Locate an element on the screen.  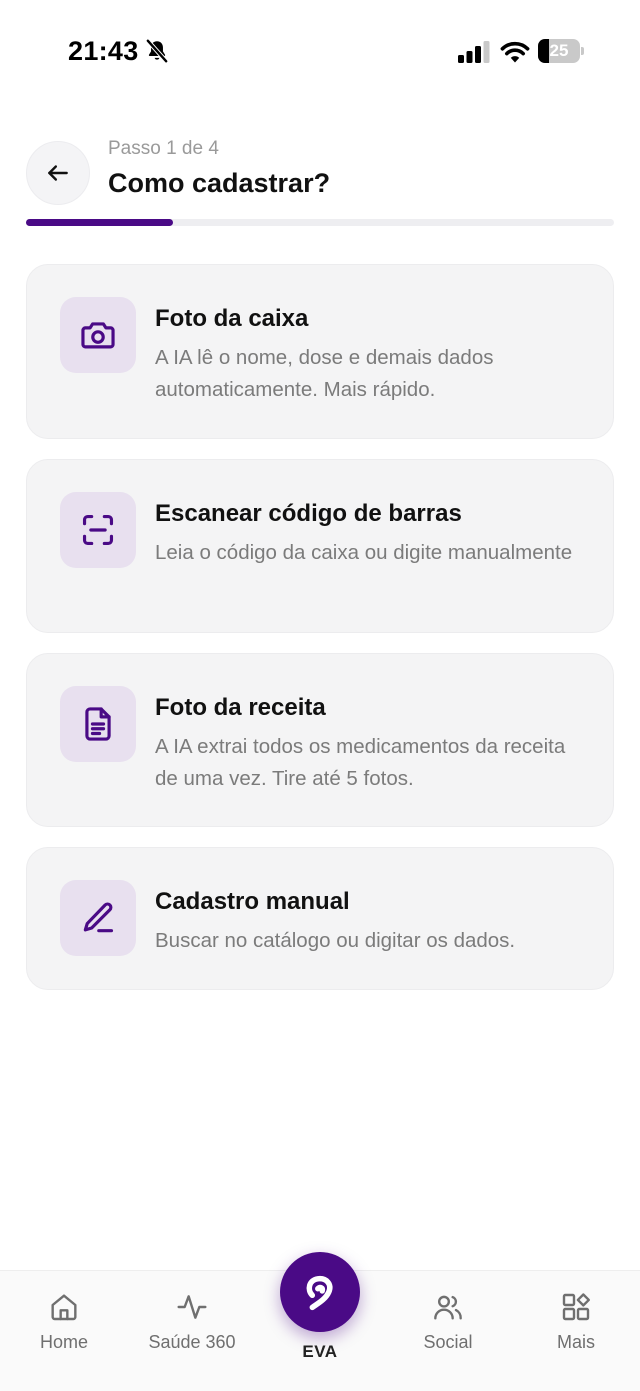
document-icon is located at coordinates (98, 724).